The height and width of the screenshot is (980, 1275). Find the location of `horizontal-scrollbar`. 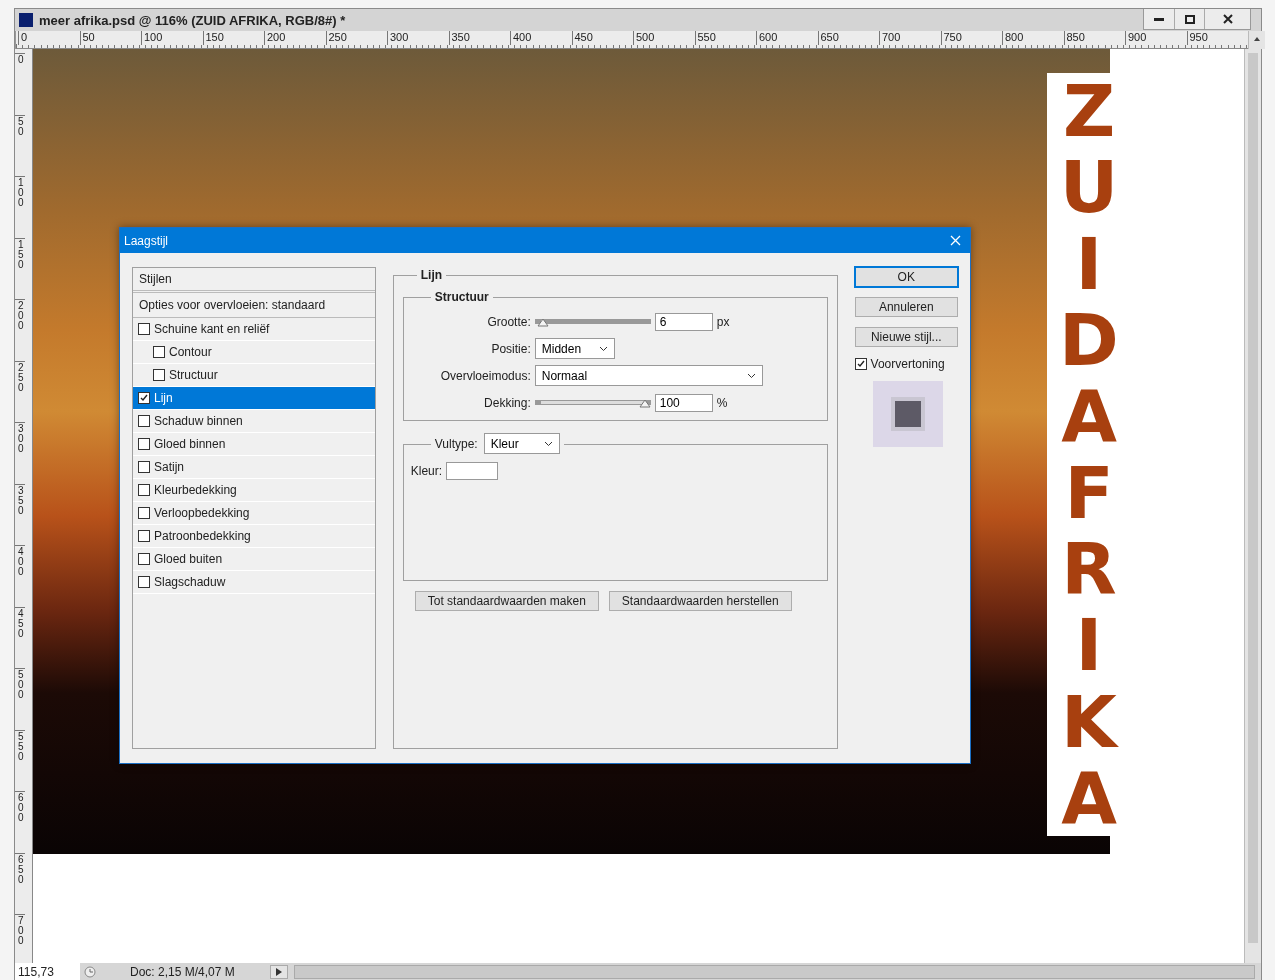

horizontal-scrollbar is located at coordinates (774, 972).